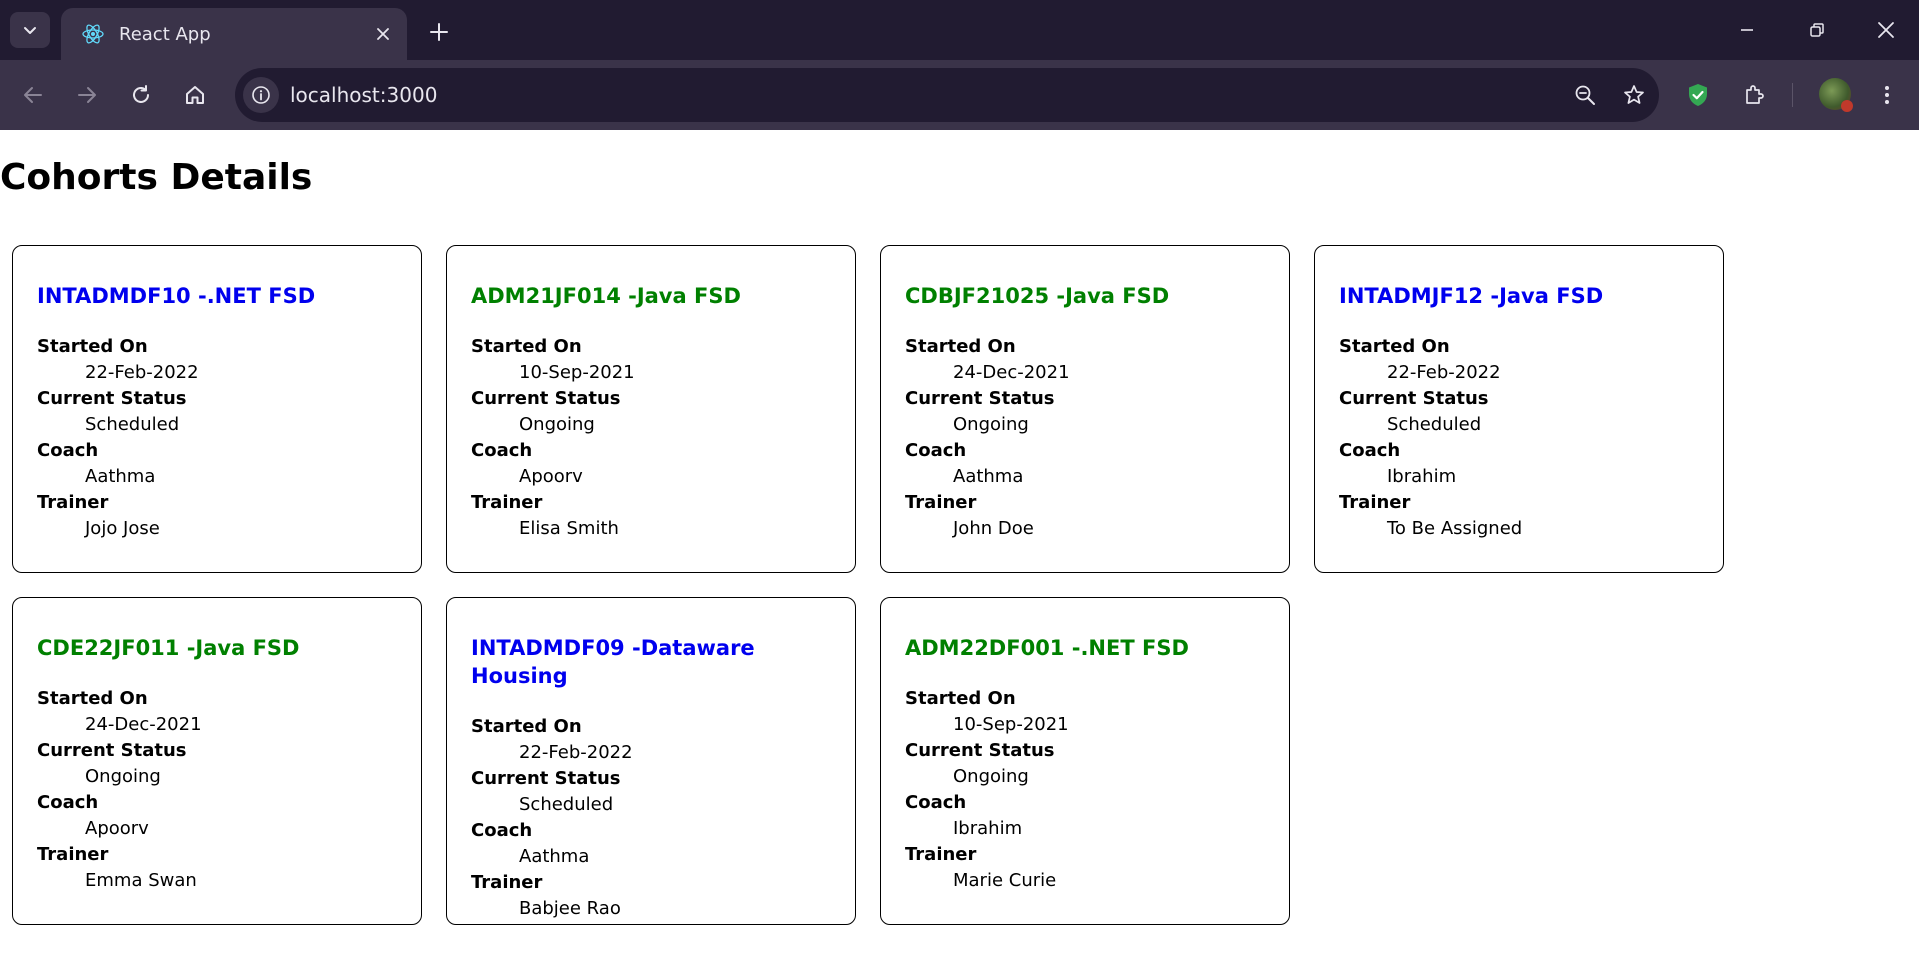 Image resolution: width=1919 pixels, height=968 pixels. What do you see at coordinates (1047, 648) in the screenshot?
I see `cohort-title: ADM22DF001 -.NET FSD` at bounding box center [1047, 648].